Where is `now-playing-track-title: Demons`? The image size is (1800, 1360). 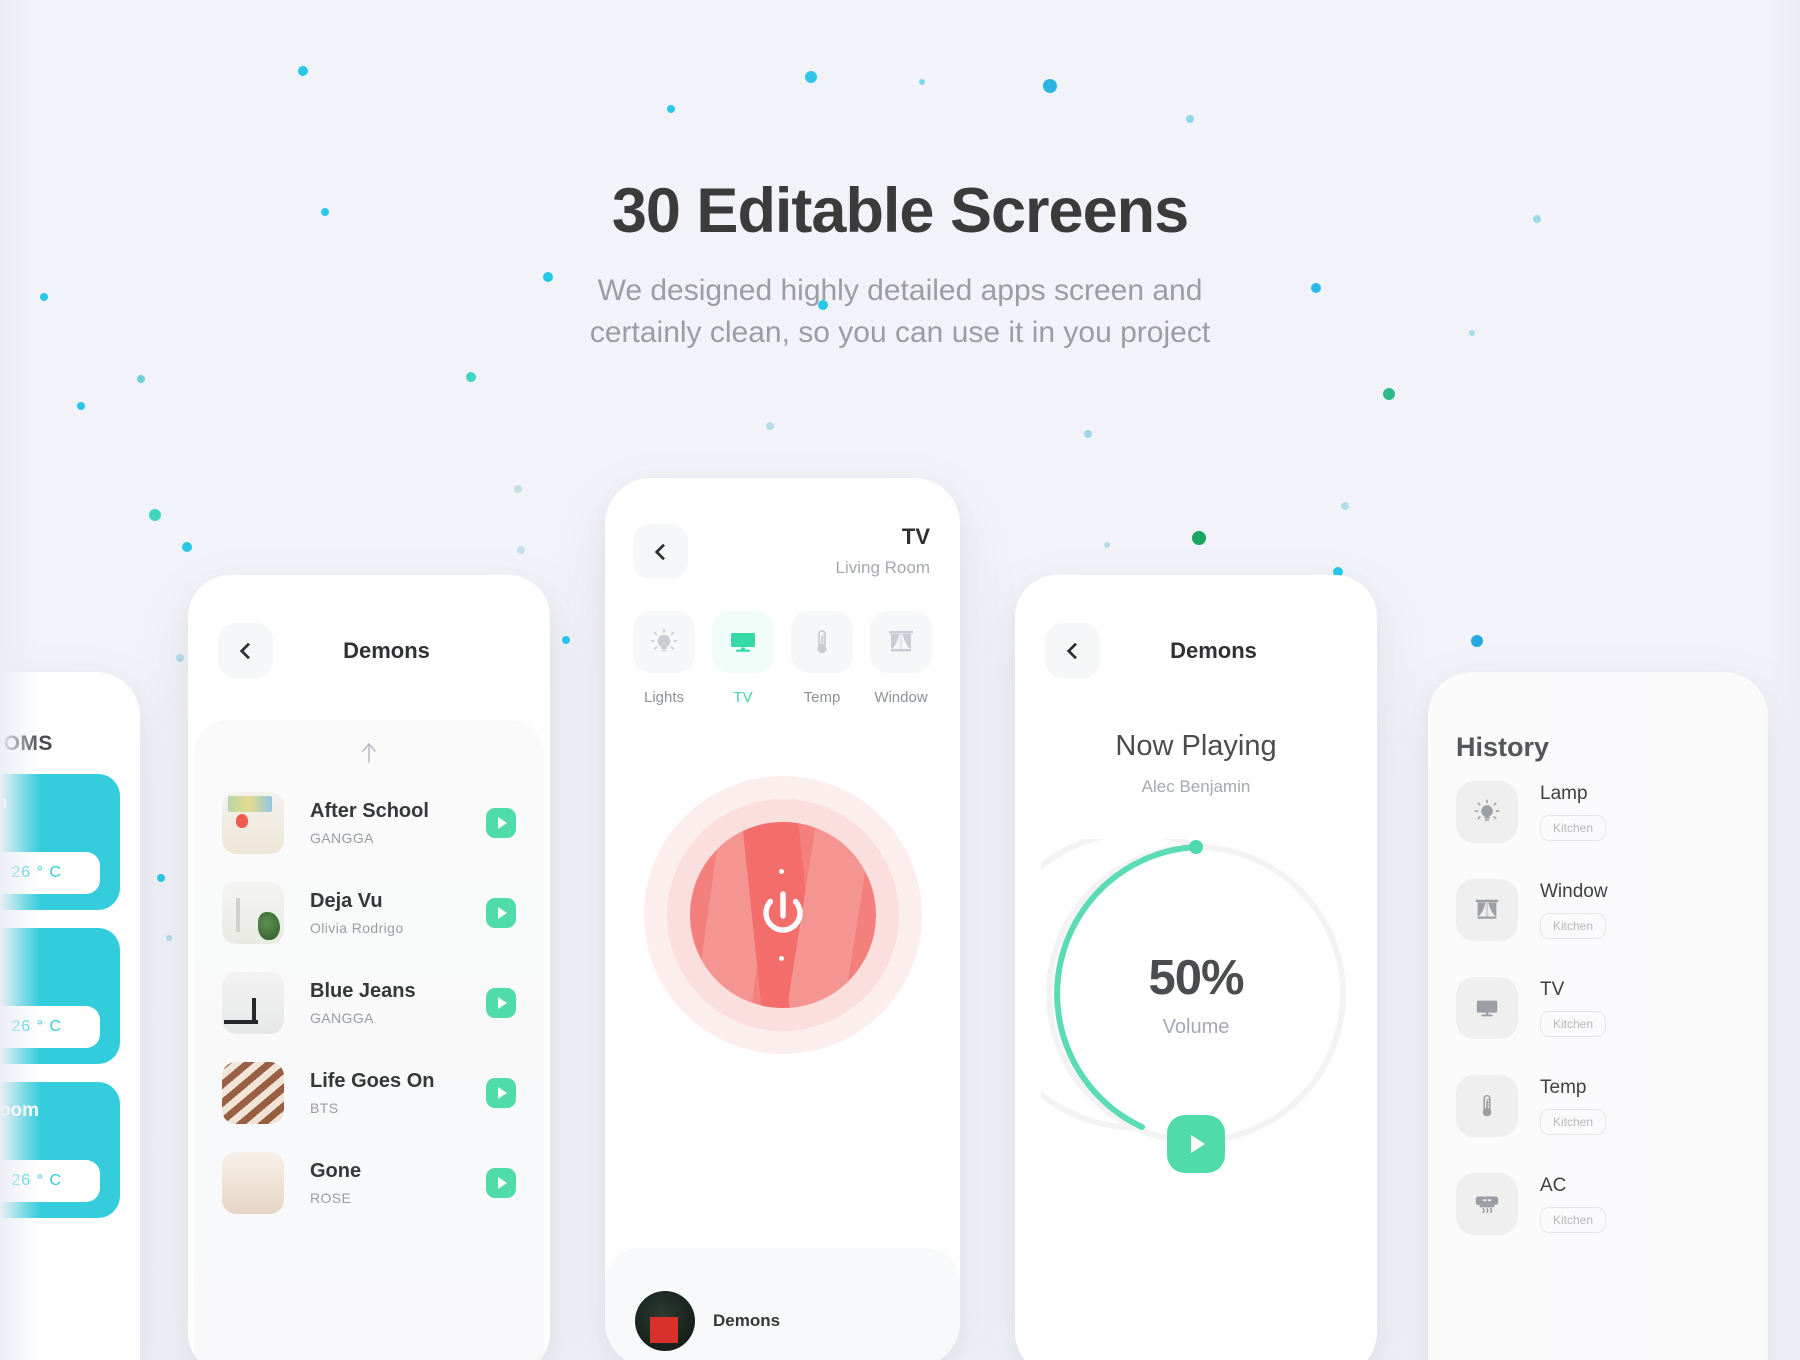
now-playing-track-title: Demons is located at coordinates (1213, 650).